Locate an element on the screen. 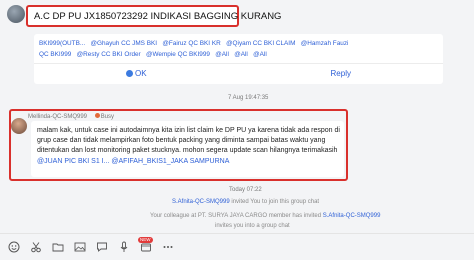  mention: @Qiyam CC BKI CLAIM is located at coordinates (260, 43).